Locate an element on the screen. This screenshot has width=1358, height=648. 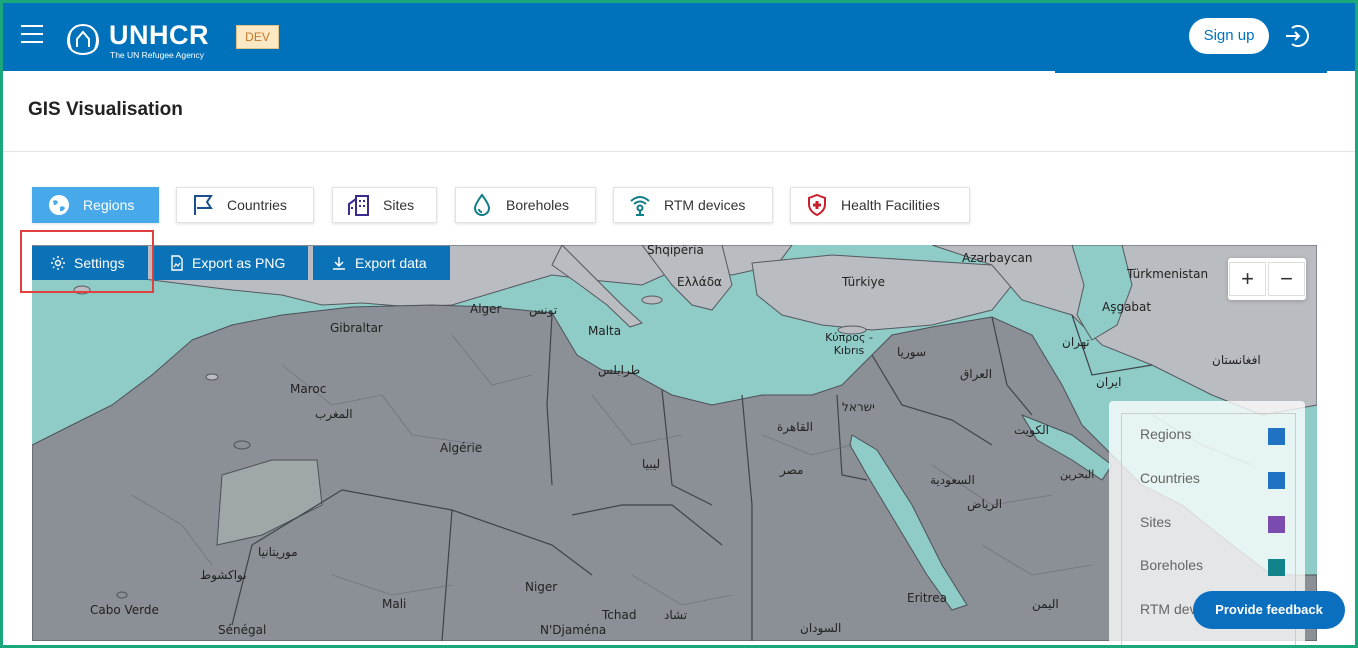
map-label: نواكشوط is located at coordinates (223, 575).